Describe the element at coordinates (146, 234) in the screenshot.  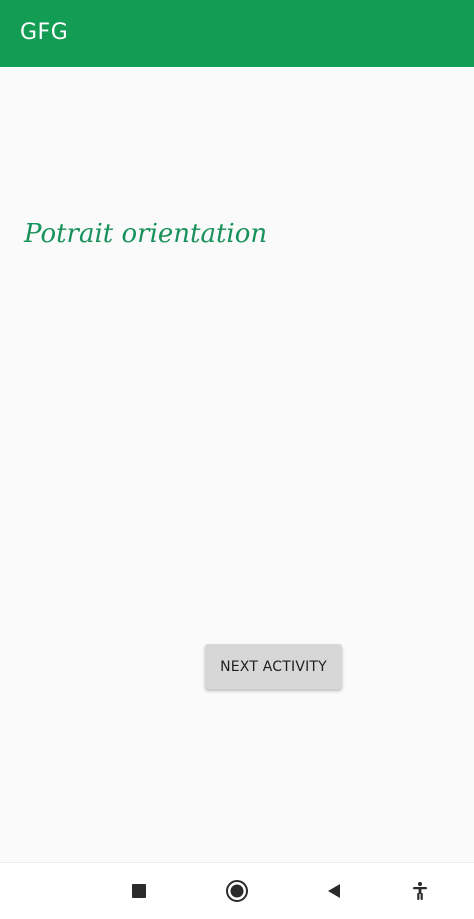
I see `orientation-text: Potrait orientation` at that location.